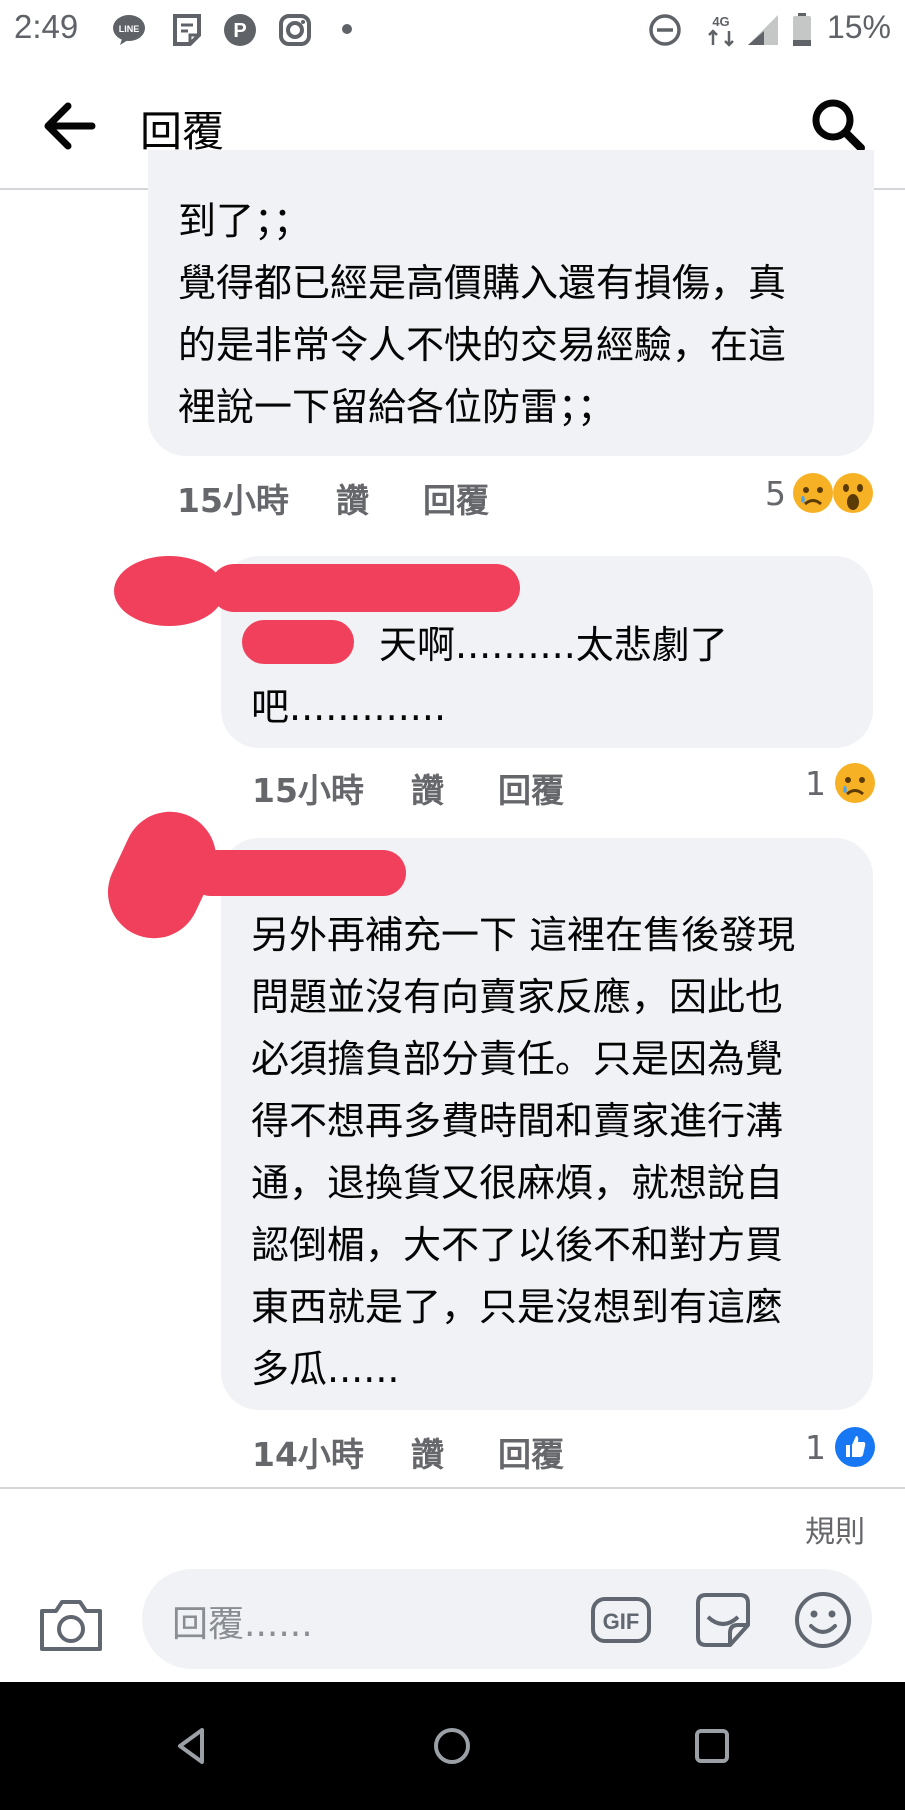 The height and width of the screenshot is (1810, 905). I want to click on reaction-summary: 5, so click(819, 493).